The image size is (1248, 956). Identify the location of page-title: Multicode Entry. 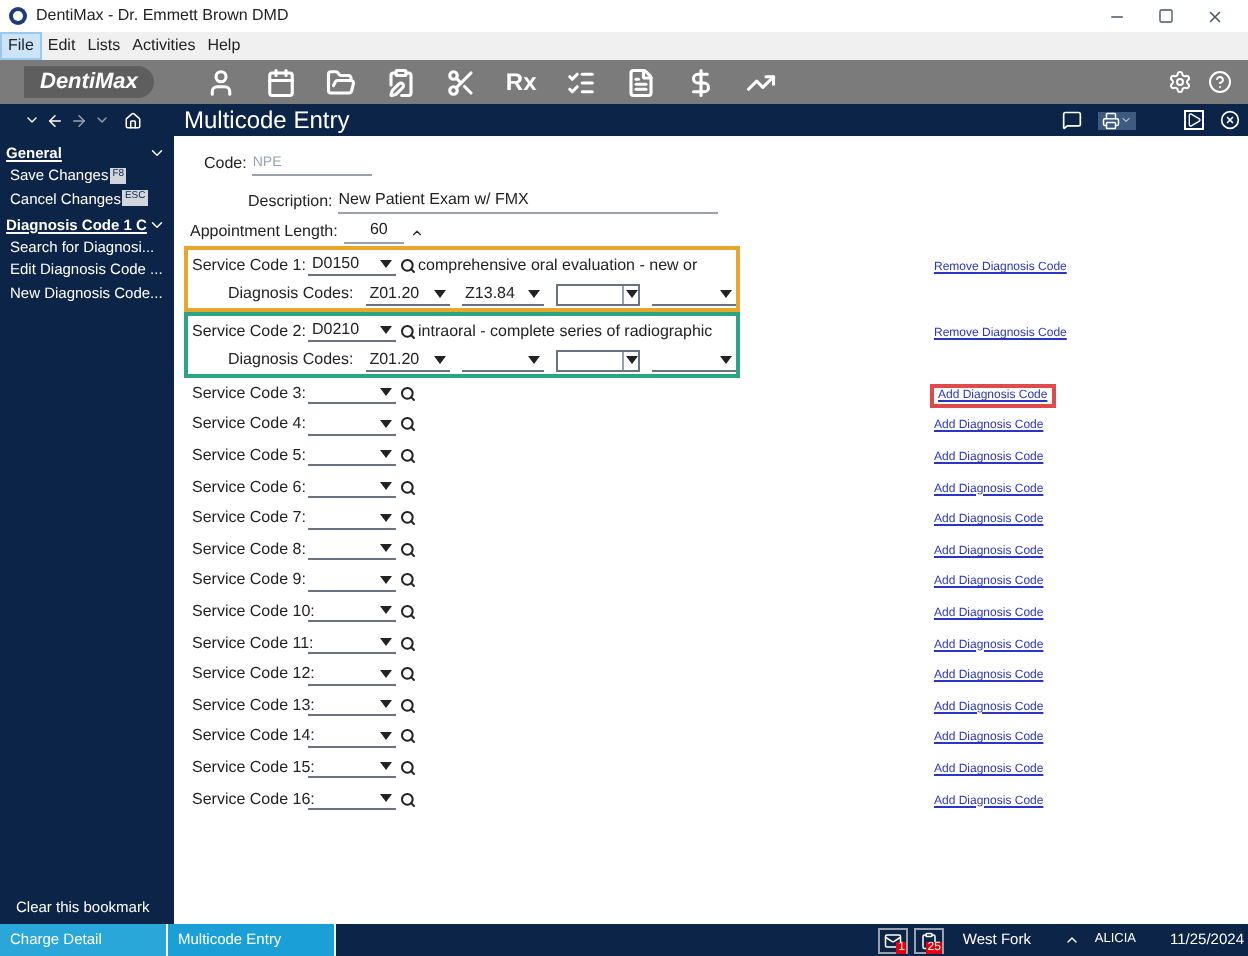
(267, 121).